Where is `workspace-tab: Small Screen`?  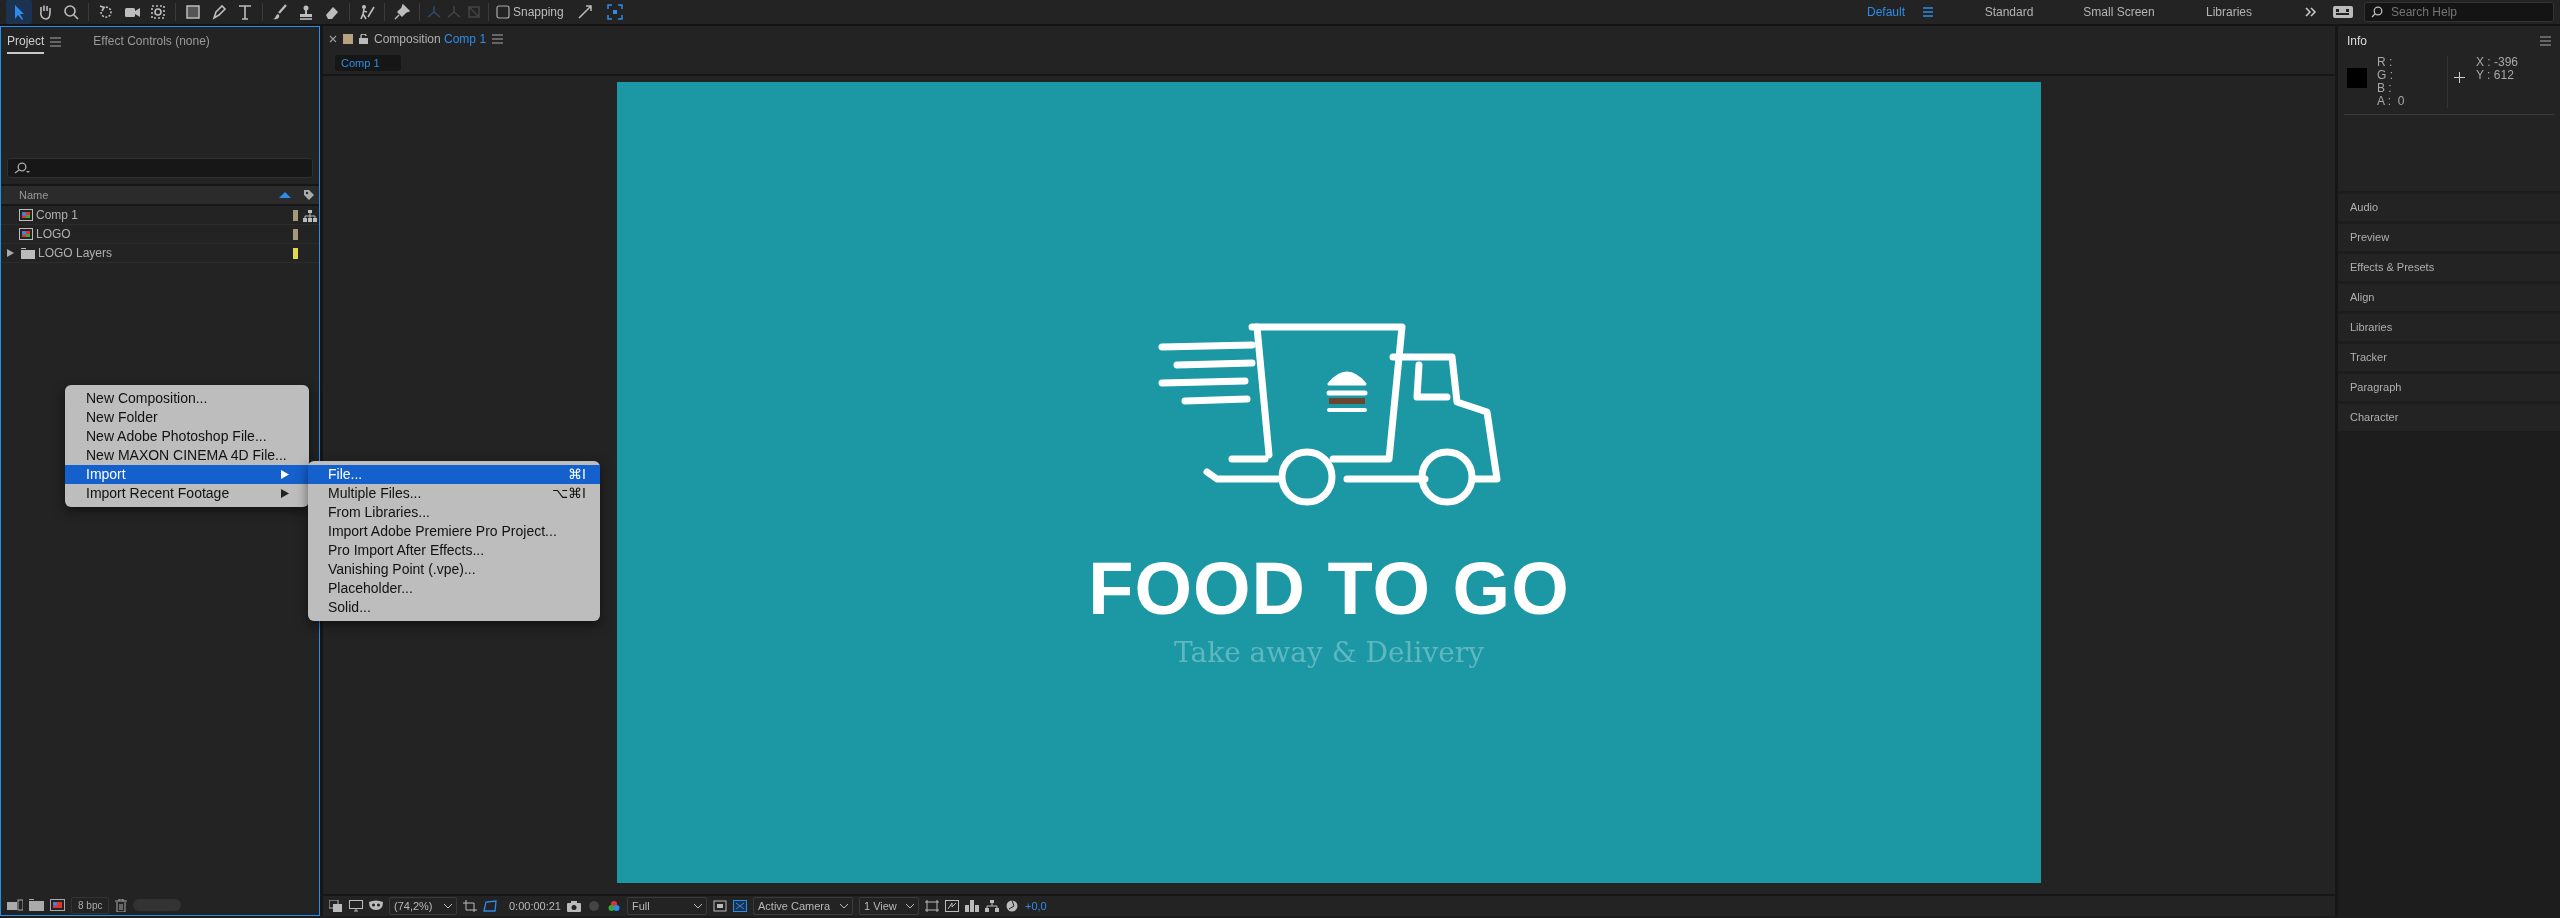 workspace-tab: Small Screen is located at coordinates (2119, 12).